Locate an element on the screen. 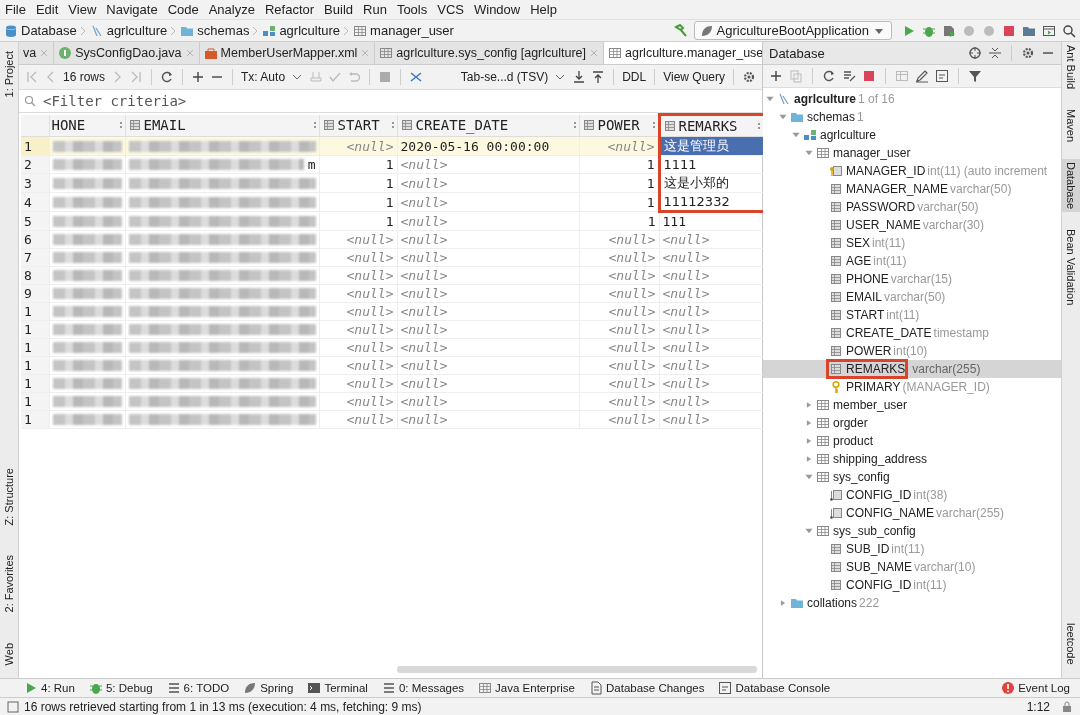 This screenshot has width=1080, height=715. tree-item: collations is located at coordinates (832, 603).